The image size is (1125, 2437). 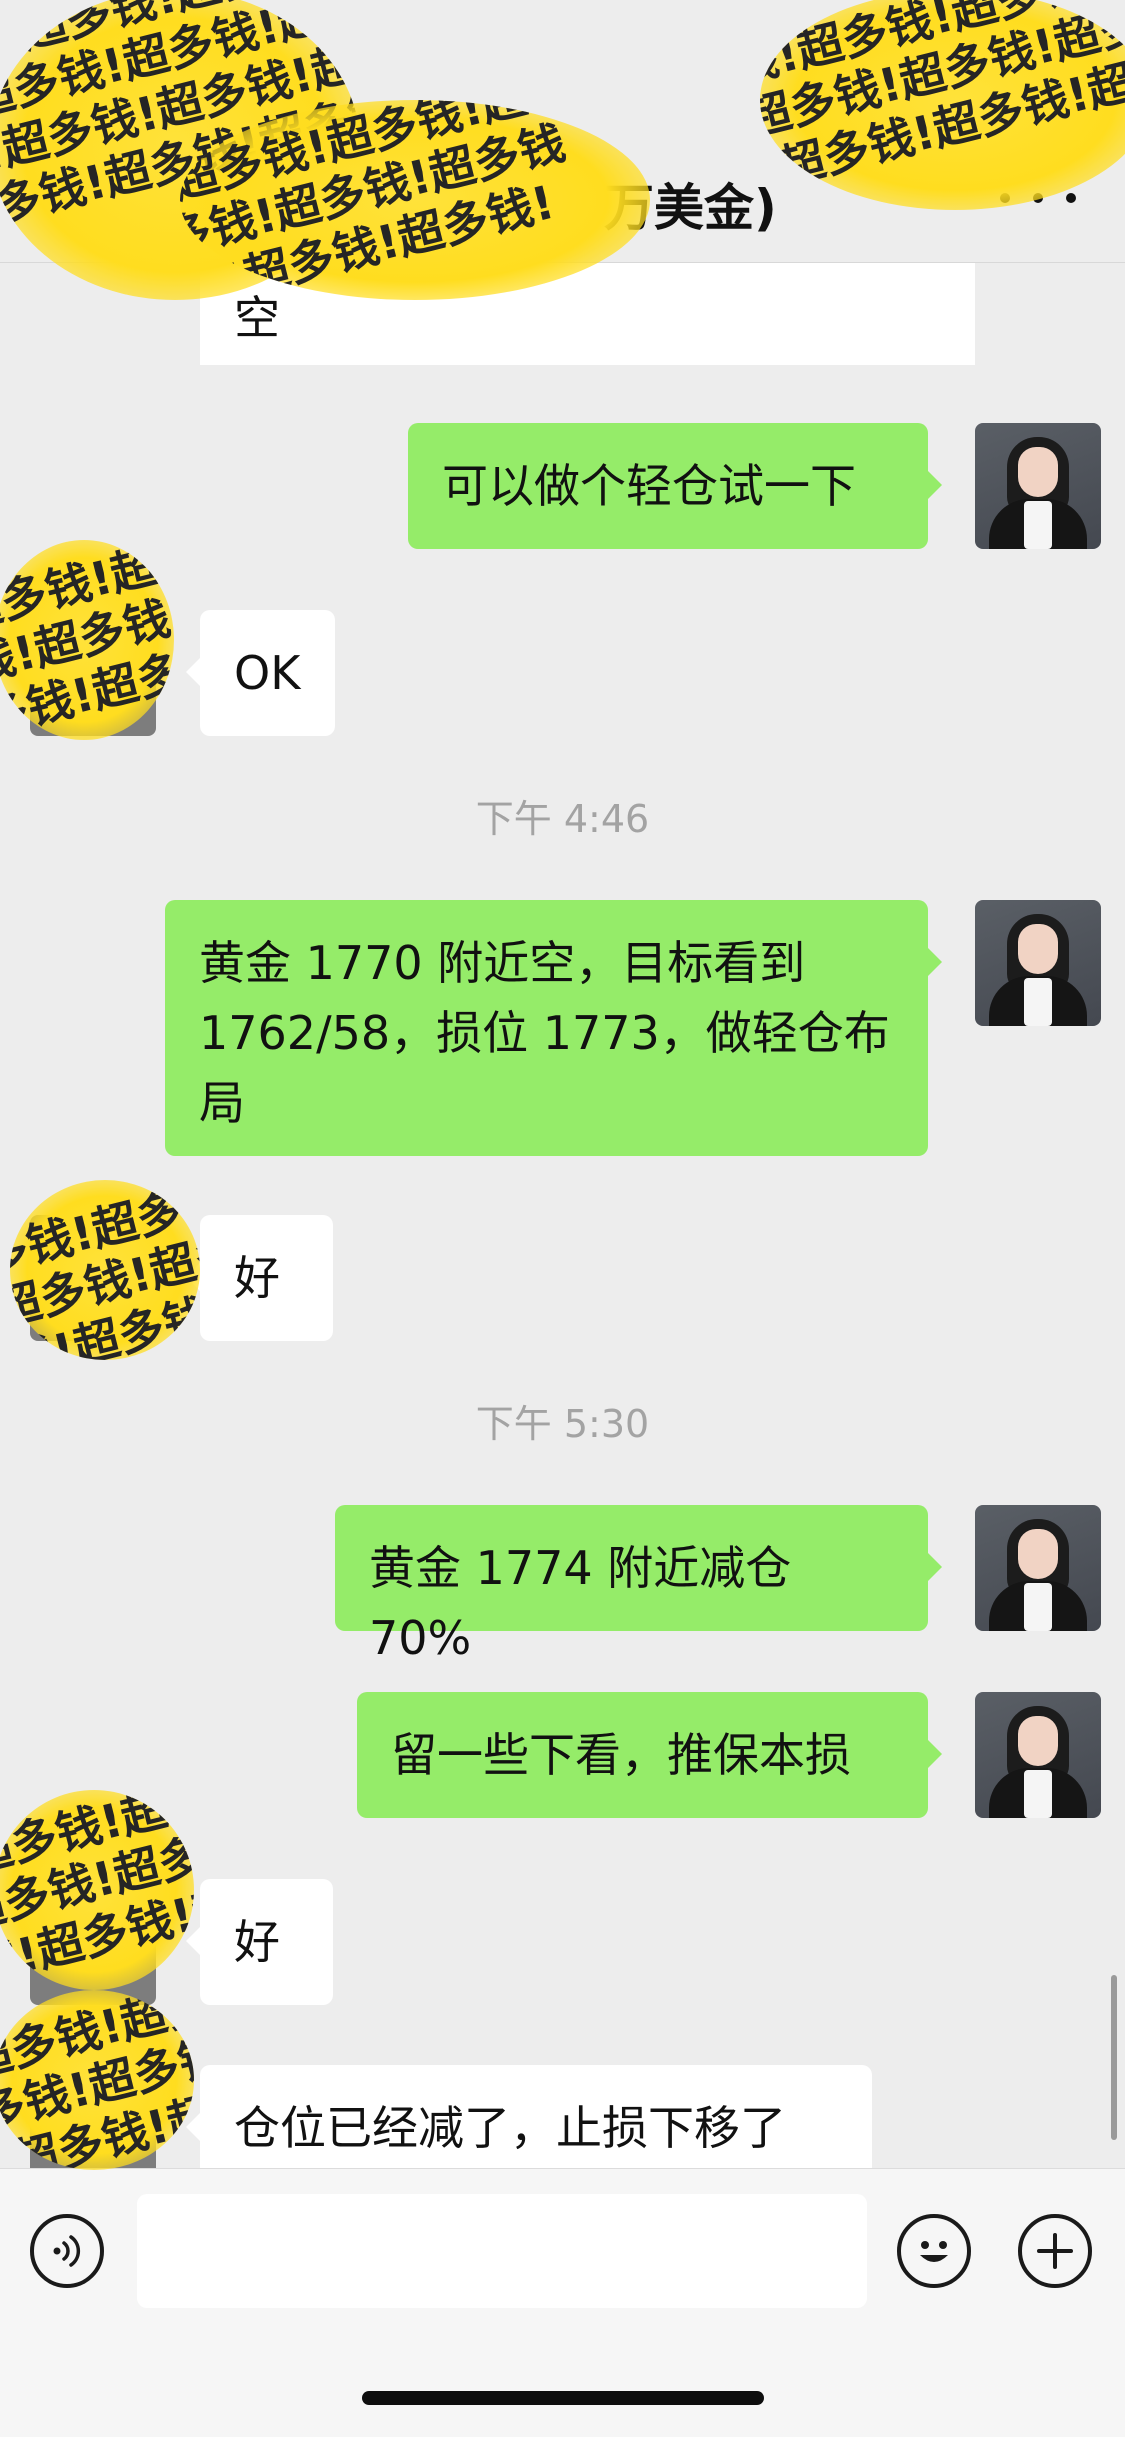 What do you see at coordinates (563, 2398) in the screenshot?
I see `home-indicator` at bounding box center [563, 2398].